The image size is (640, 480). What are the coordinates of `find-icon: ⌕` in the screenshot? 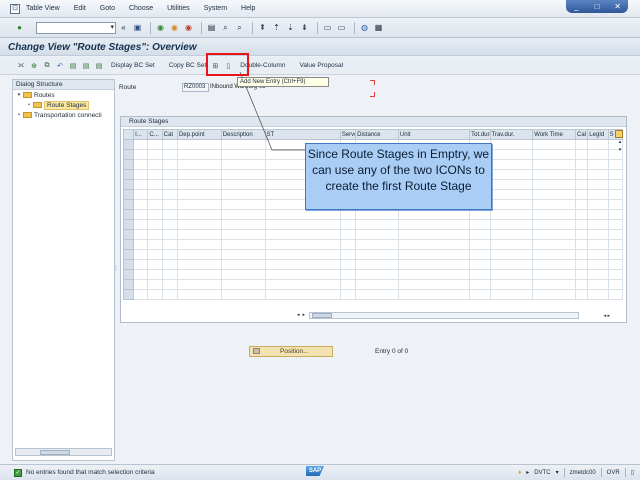 It's located at (225, 27).